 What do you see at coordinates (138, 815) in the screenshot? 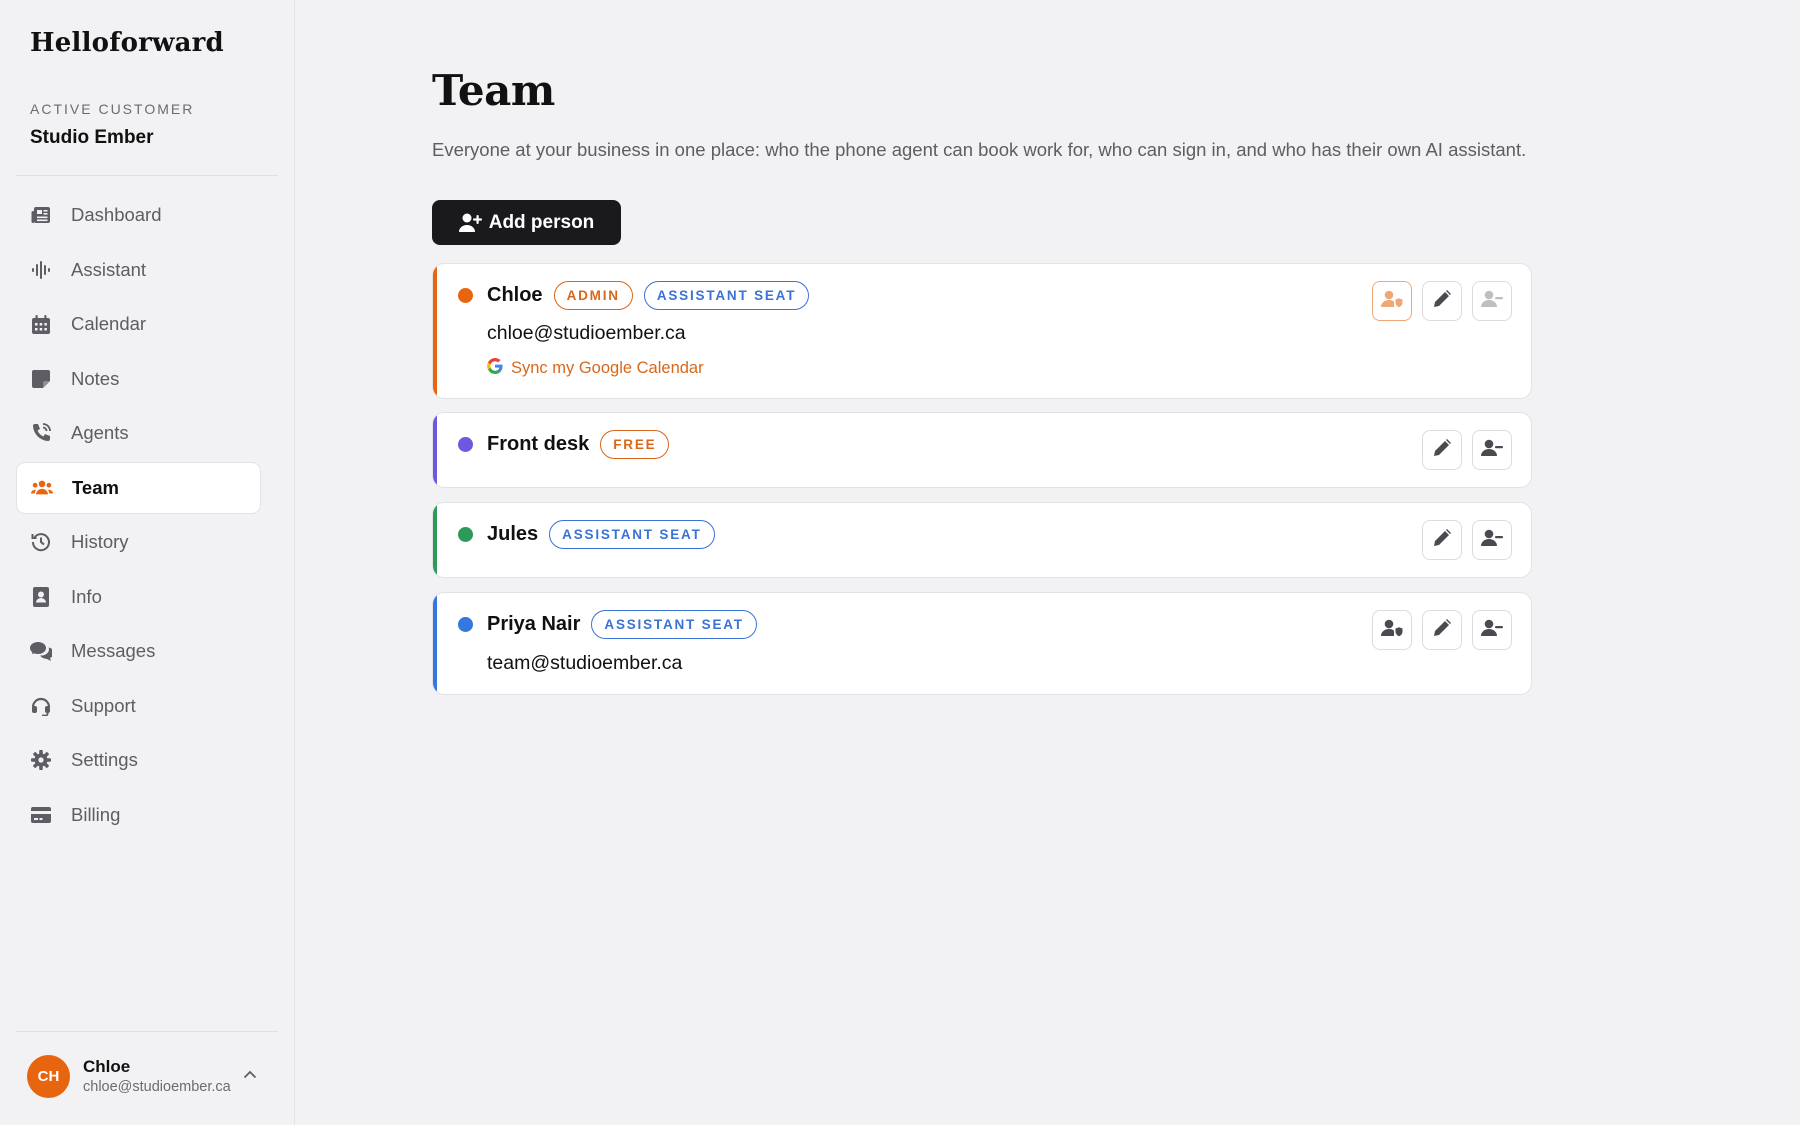
I see `sidebar-item-billing: Billing` at bounding box center [138, 815].